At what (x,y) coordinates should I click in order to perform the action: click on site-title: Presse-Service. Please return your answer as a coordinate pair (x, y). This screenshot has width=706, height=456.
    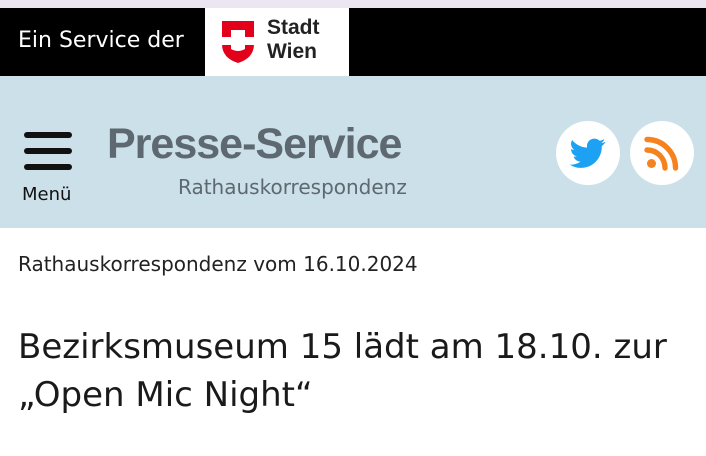
    Looking at the image, I should click on (254, 144).